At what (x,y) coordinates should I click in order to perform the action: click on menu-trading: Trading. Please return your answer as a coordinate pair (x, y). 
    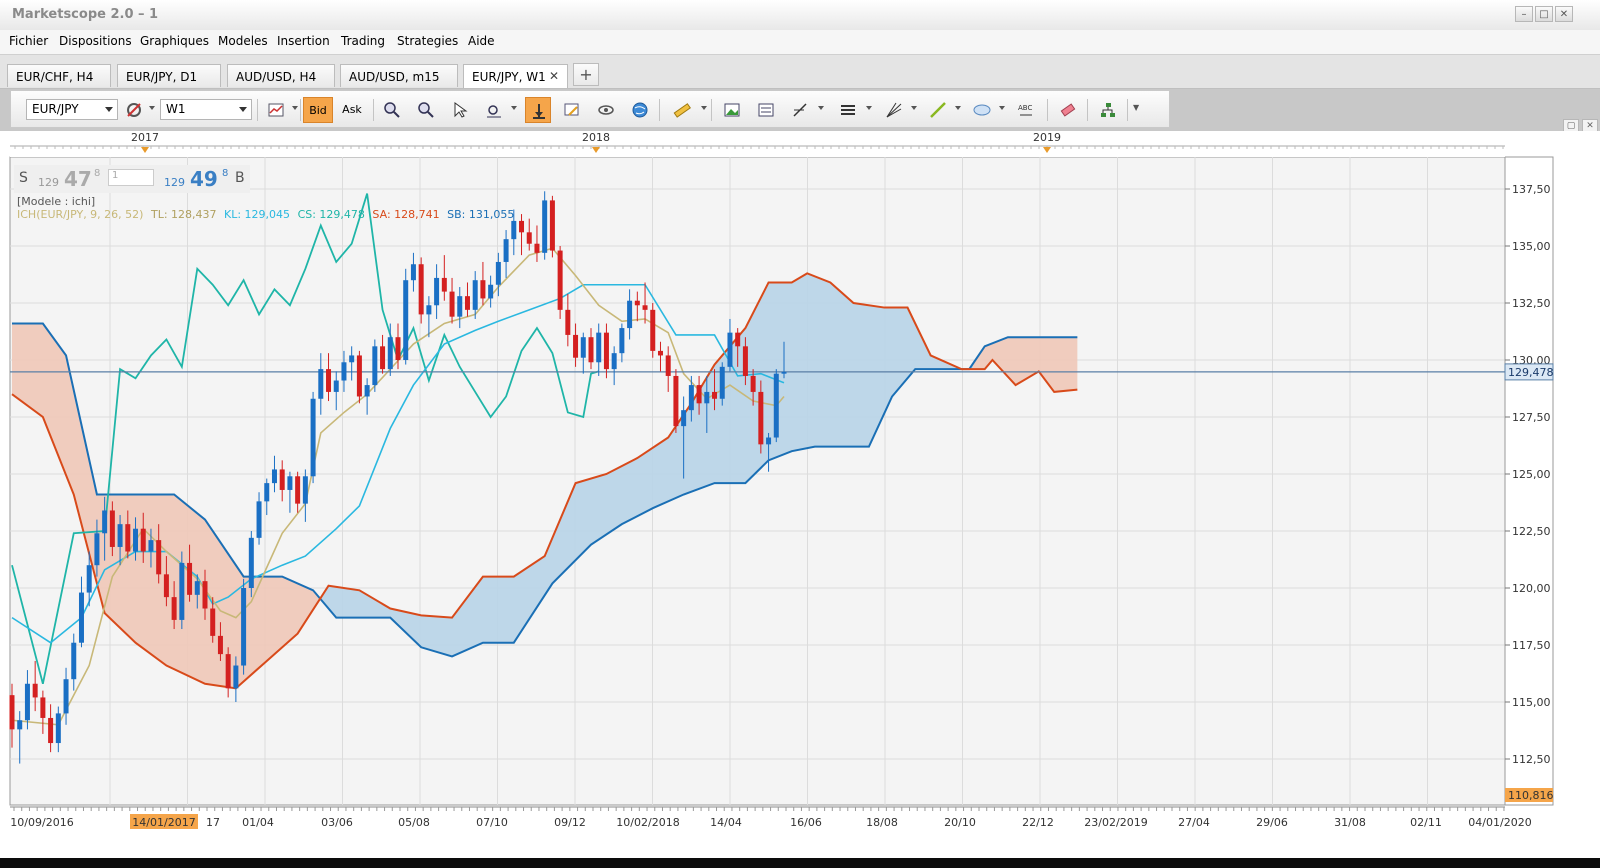
    Looking at the image, I should click on (363, 41).